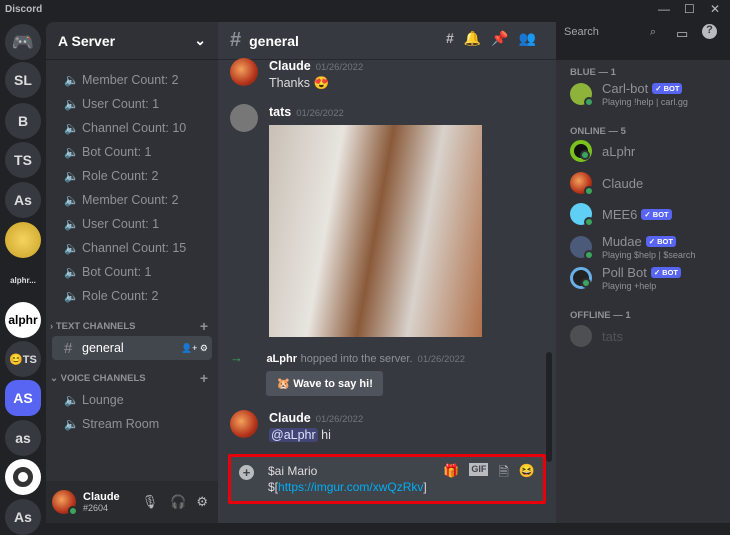 The height and width of the screenshot is (535, 730). I want to click on microphone-icon: 🎙, so click(150, 502).